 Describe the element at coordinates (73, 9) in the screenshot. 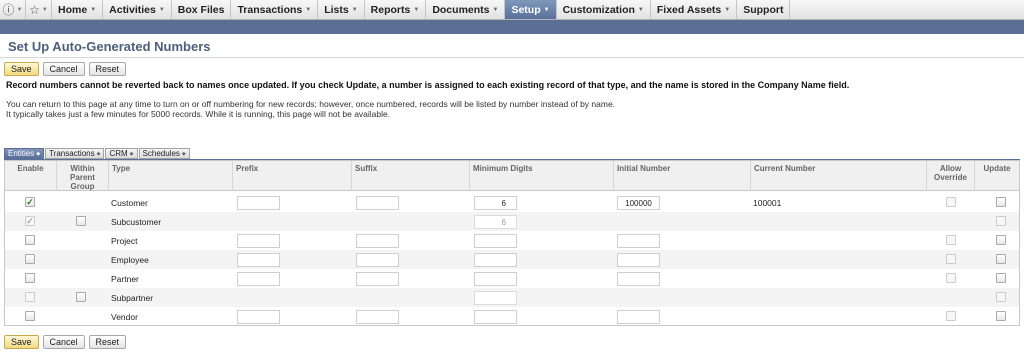

I see `nav-label: Home` at that location.